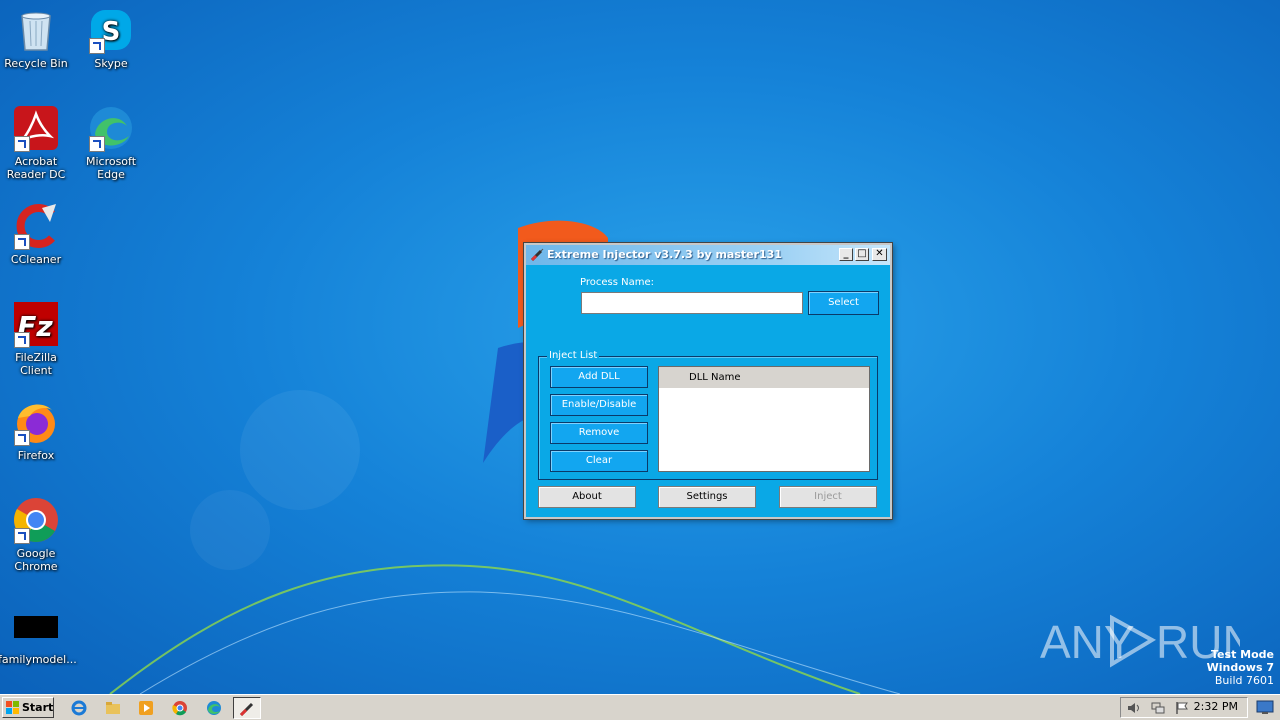  I want to click on taskbar-clock: 2:32 PM, so click(1216, 707).